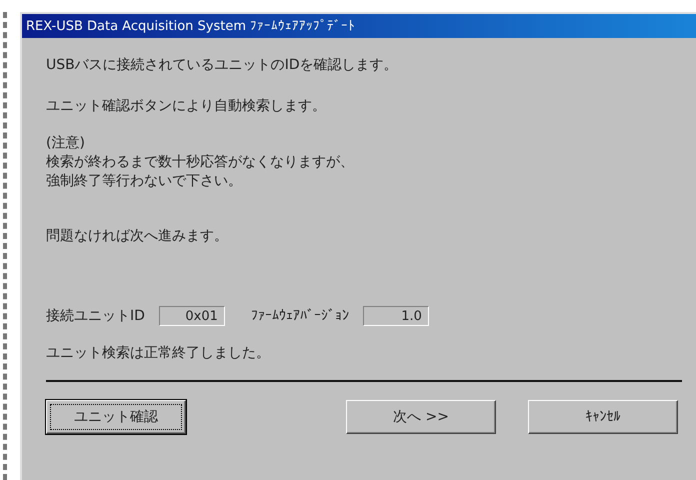 The height and width of the screenshot is (480, 696). What do you see at coordinates (66, 143) in the screenshot?
I see `instruction-text: (注意)` at bounding box center [66, 143].